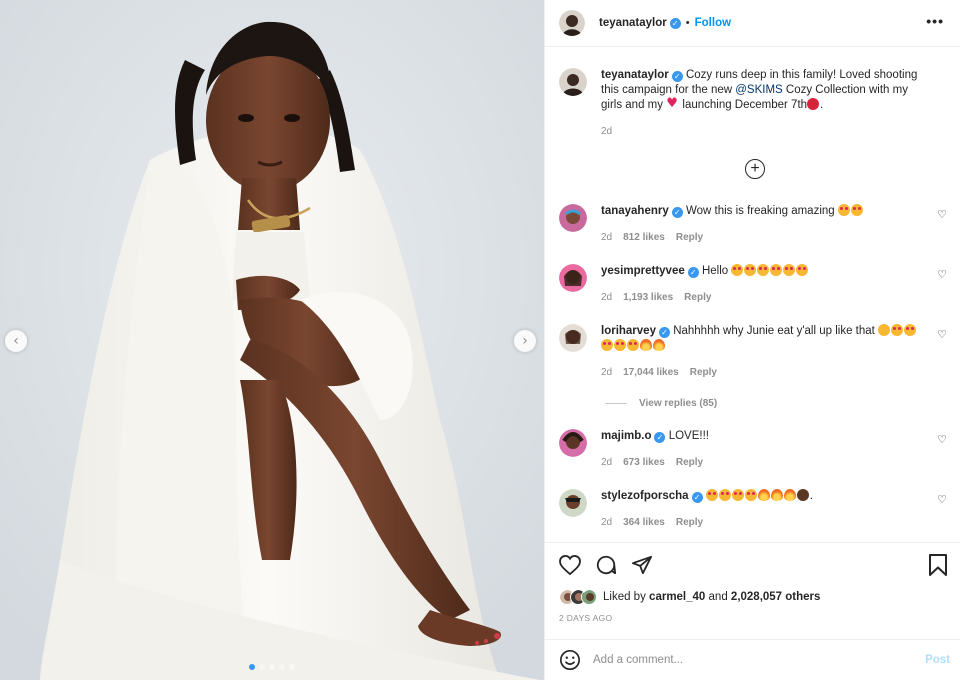 Image resolution: width=960 pixels, height=680 pixels. I want to click on liker-avatars, so click(578, 597).